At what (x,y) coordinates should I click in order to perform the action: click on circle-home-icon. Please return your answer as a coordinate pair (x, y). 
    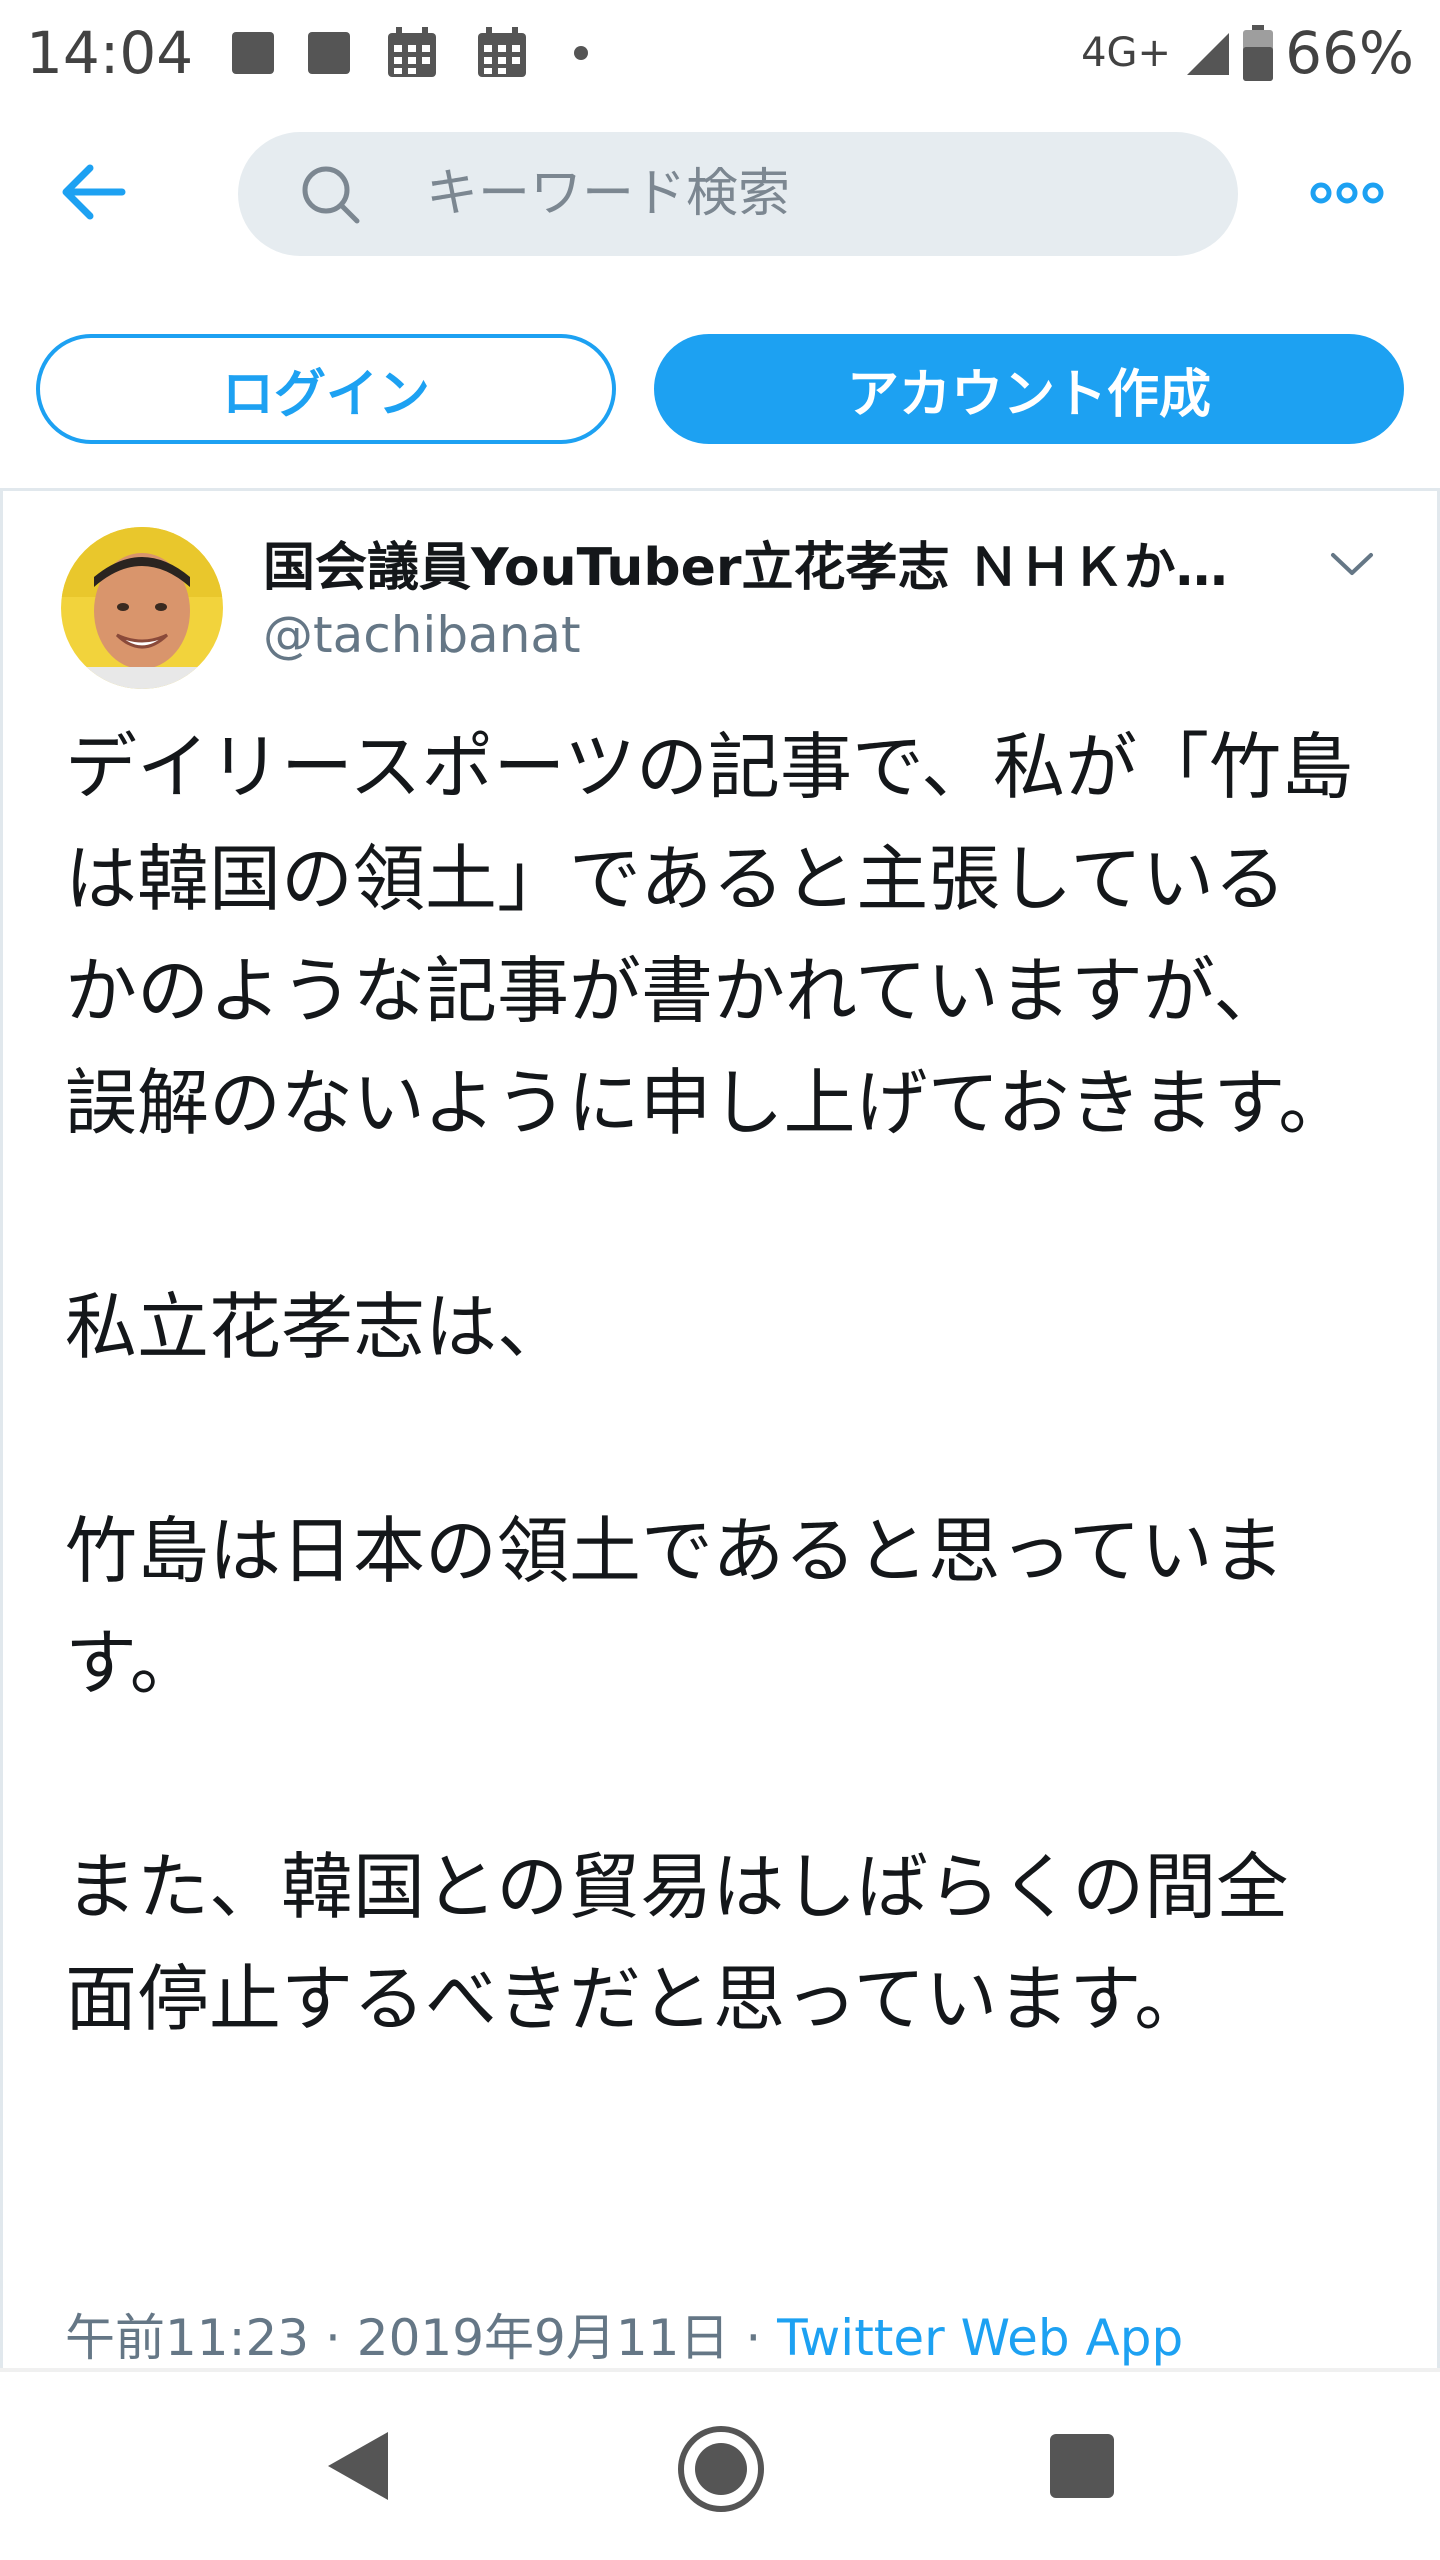
    Looking at the image, I should click on (721, 2469).